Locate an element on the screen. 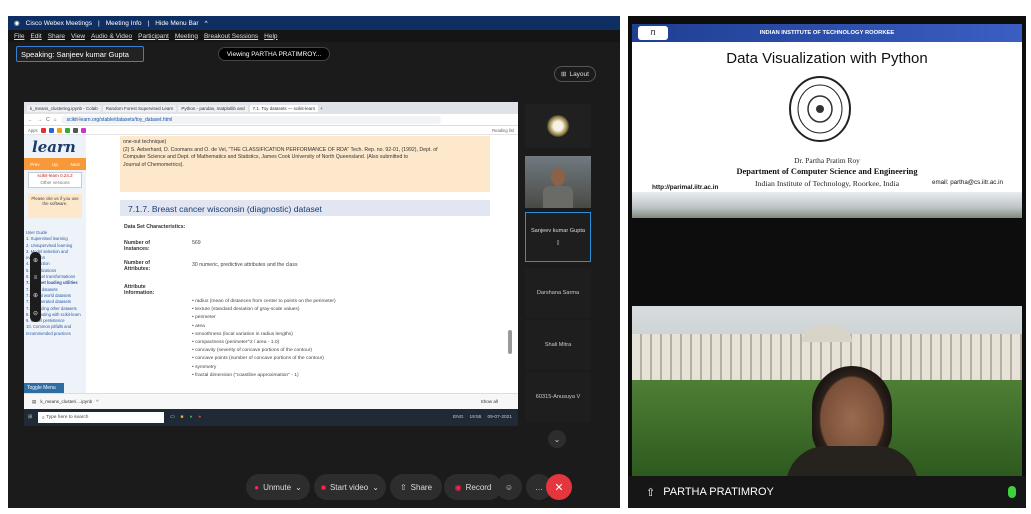  menu-edit: Edit is located at coordinates (35, 36).